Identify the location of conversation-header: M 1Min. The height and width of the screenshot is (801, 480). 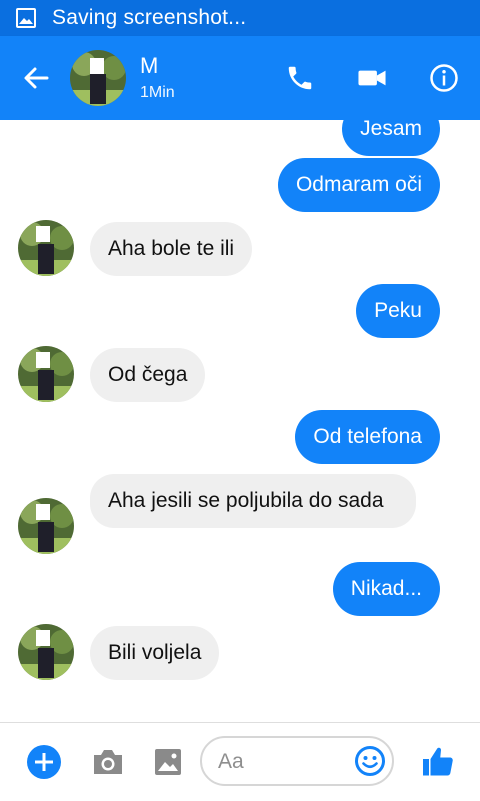
(240, 78).